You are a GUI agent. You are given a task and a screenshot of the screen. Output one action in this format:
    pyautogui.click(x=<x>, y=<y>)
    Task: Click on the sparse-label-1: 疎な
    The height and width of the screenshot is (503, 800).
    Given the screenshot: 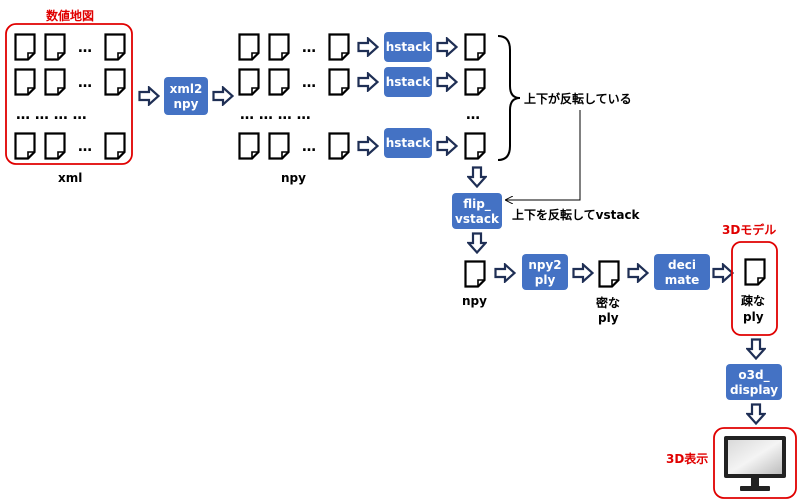 What is the action you would take?
    pyautogui.click(x=753, y=300)
    